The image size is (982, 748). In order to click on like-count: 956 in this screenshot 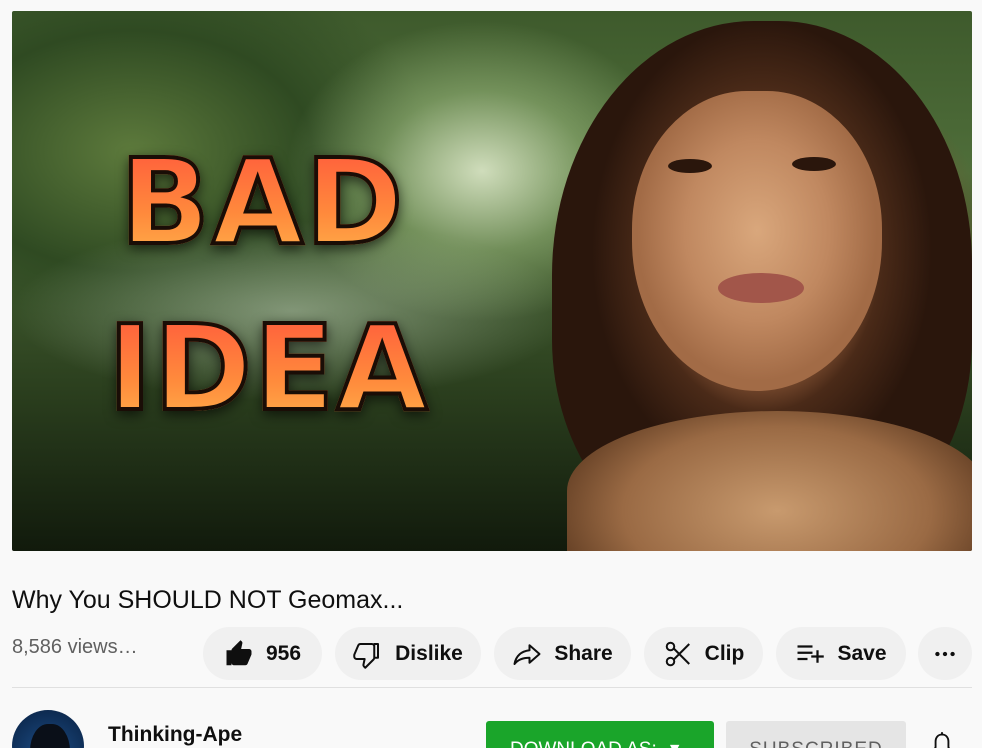, I will do `click(283, 653)`.